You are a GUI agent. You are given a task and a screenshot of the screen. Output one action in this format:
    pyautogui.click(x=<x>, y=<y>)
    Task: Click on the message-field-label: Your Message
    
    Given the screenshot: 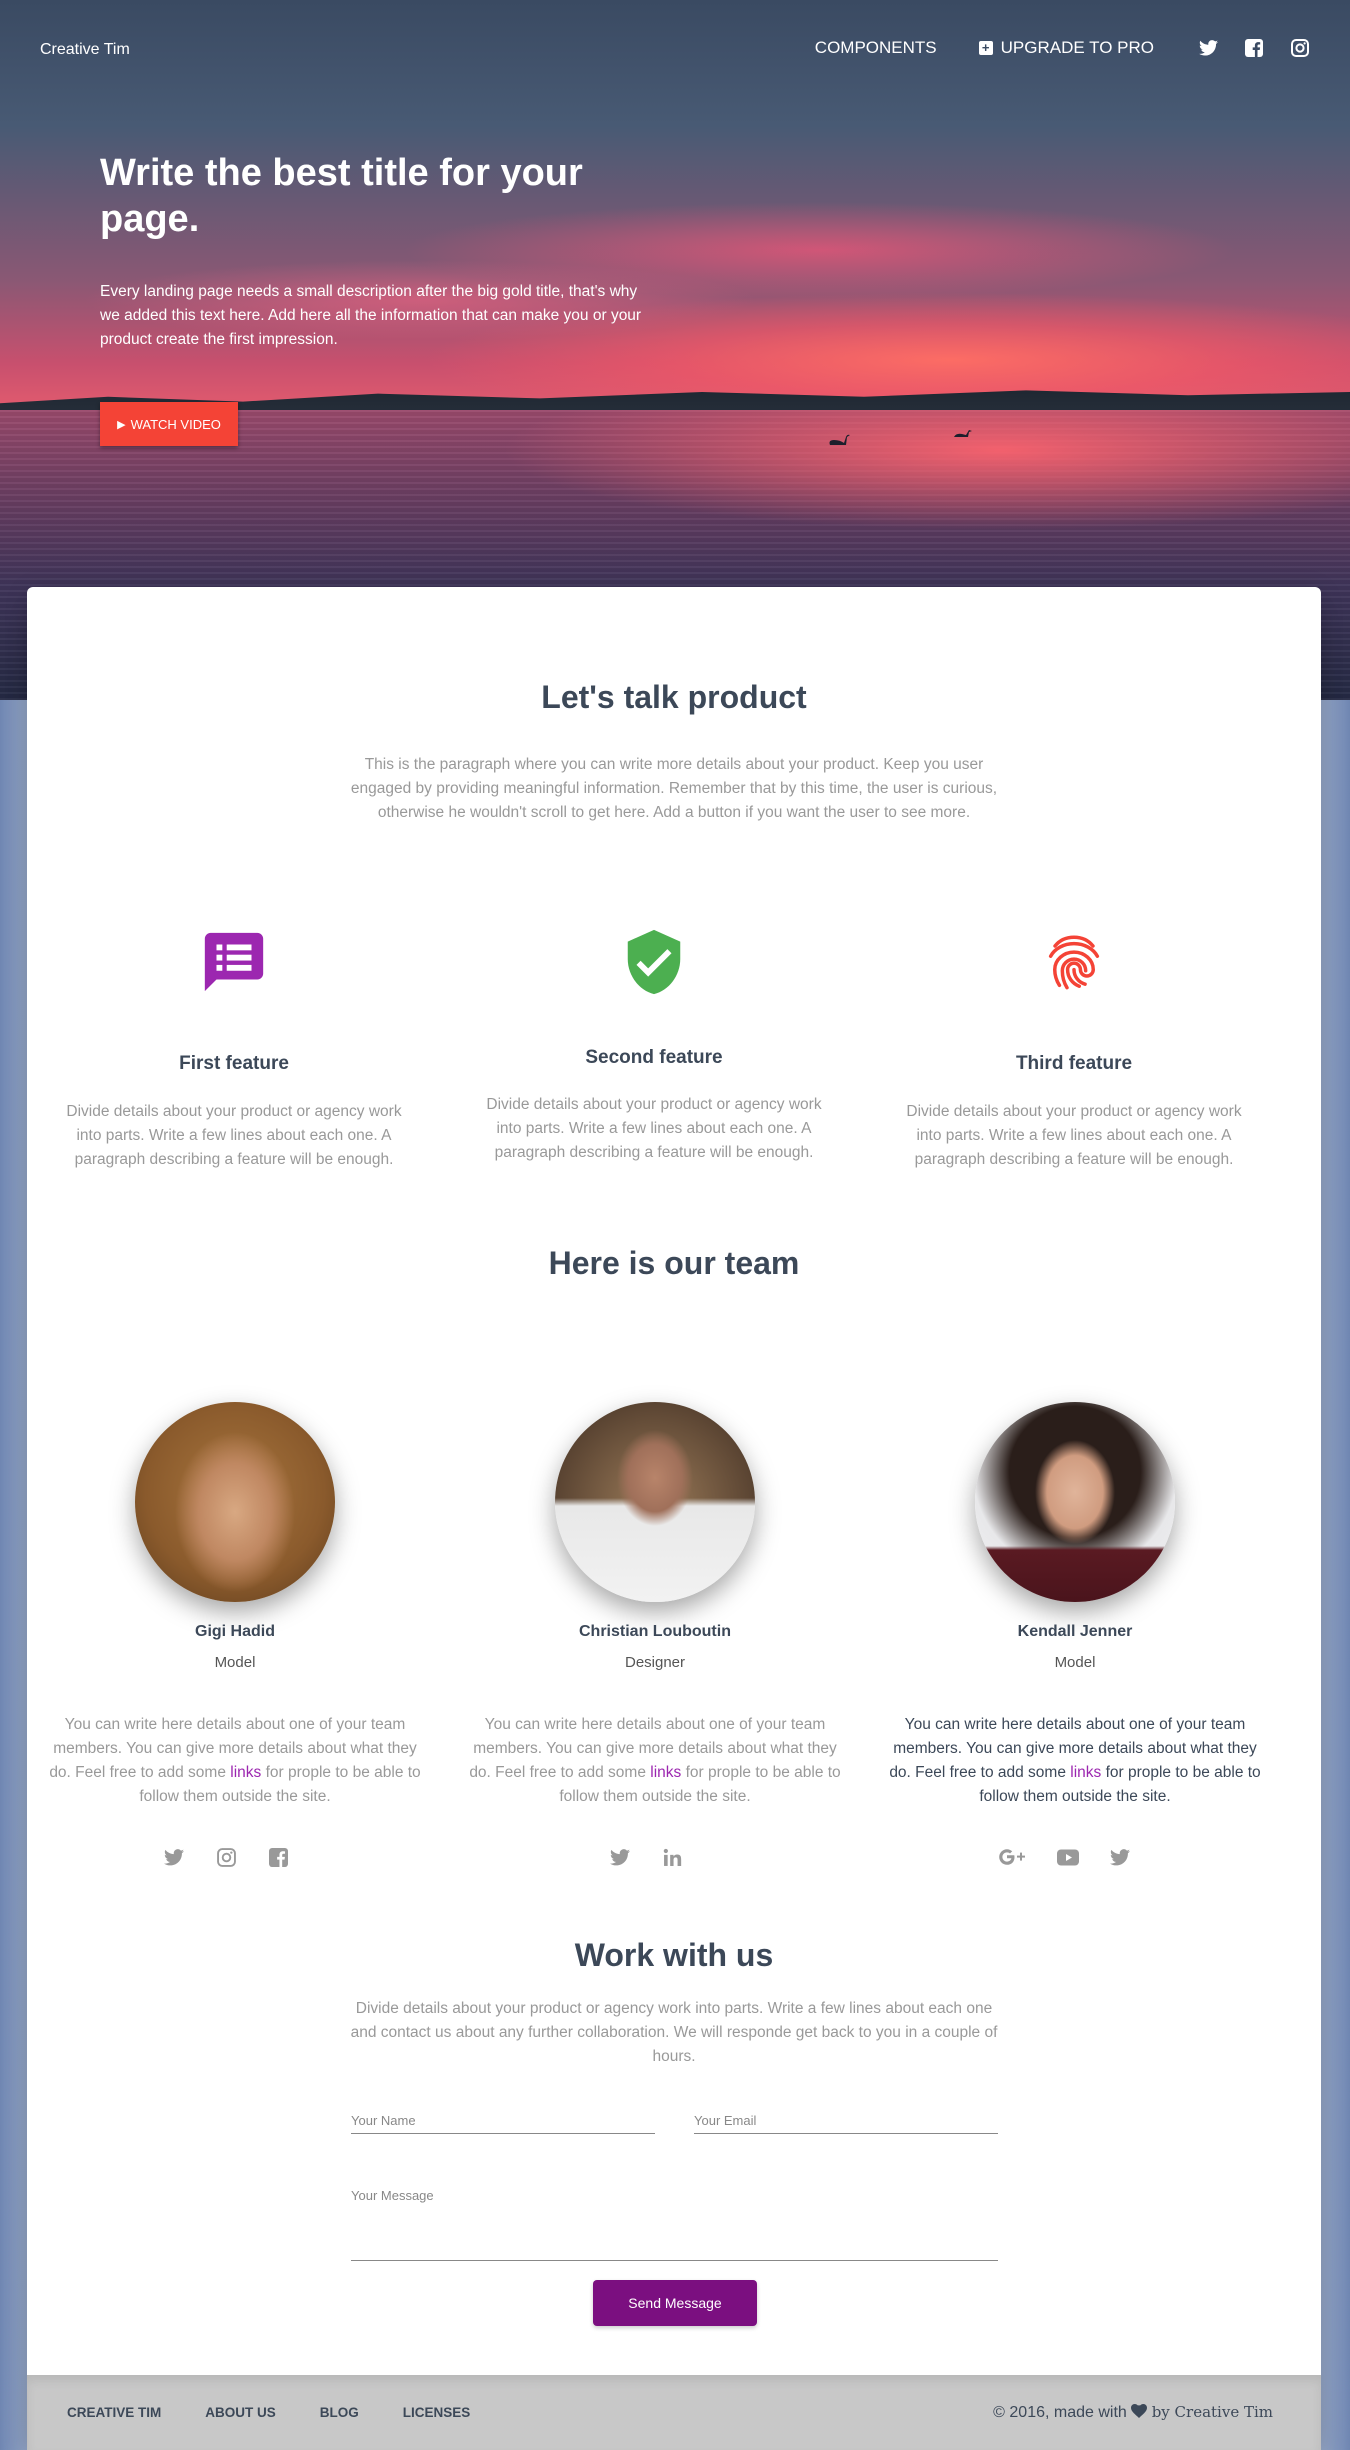 What is the action you would take?
    pyautogui.click(x=392, y=2195)
    